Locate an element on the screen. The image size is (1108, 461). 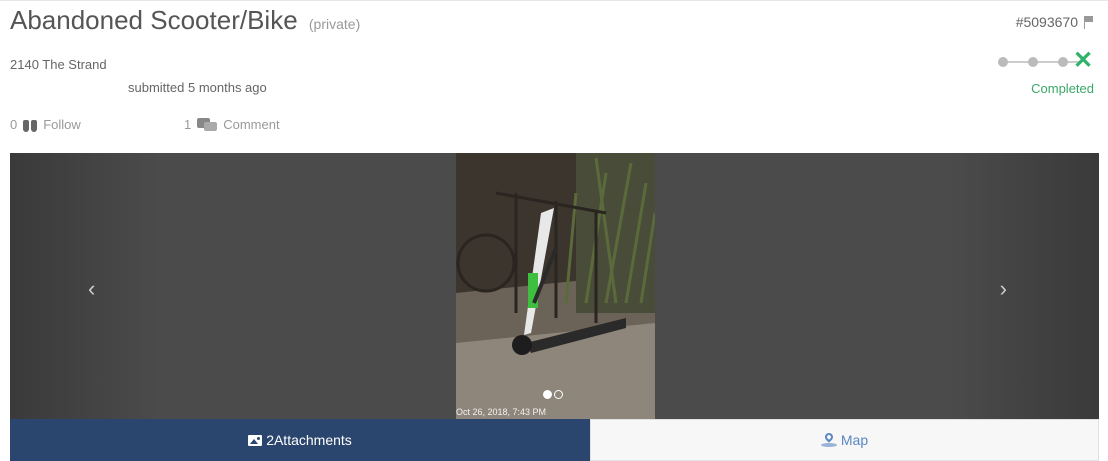
tab-attachments-label: 2Attachments is located at coordinates (309, 440).